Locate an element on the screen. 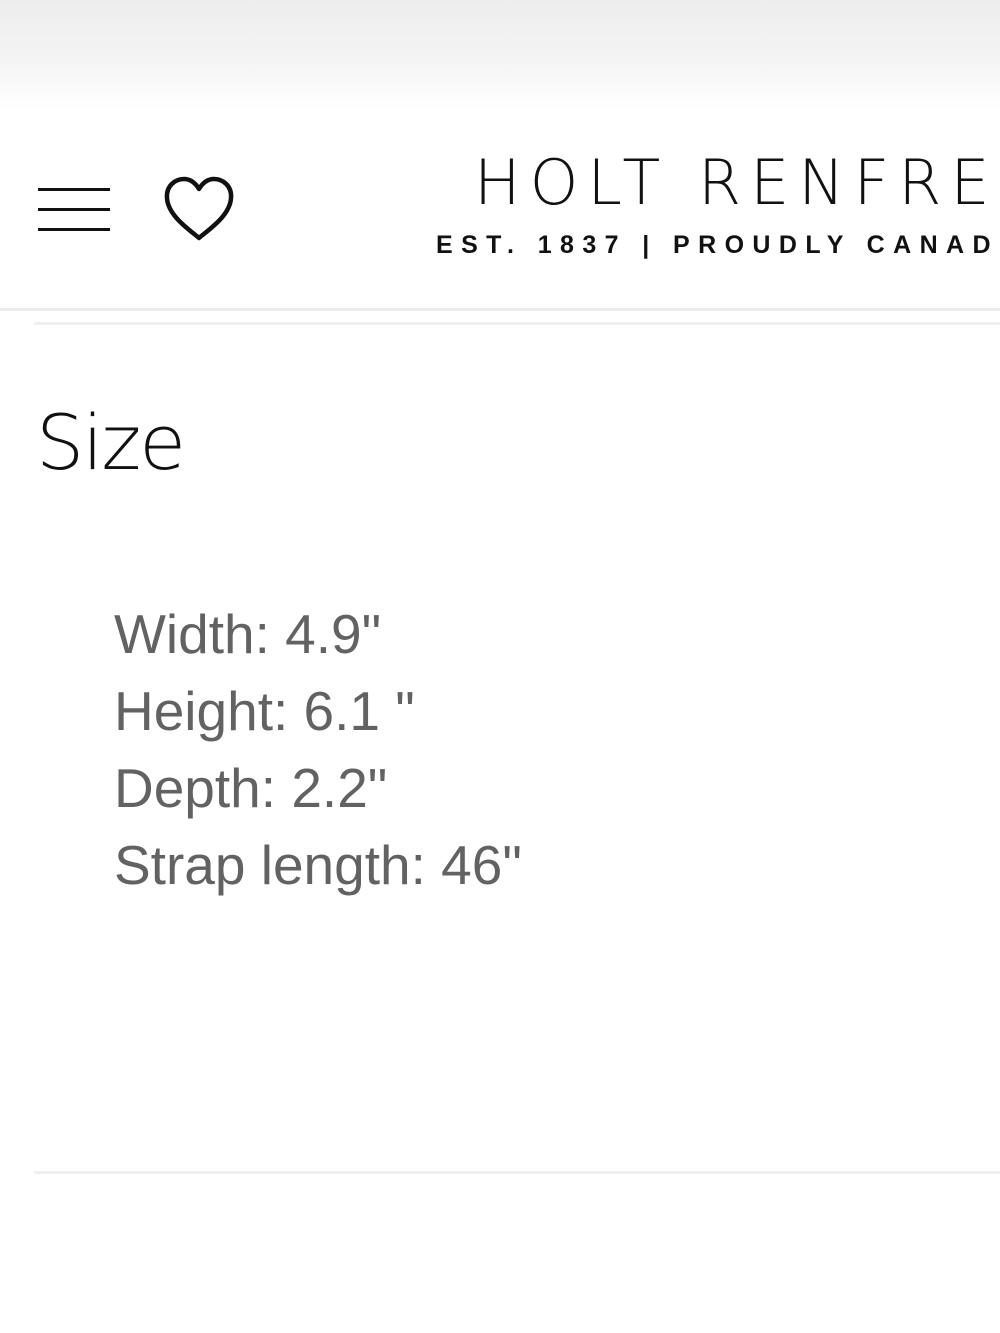 The height and width of the screenshot is (1333, 1000). dimension-strap-length: Strap length: 46" is located at coordinates (318, 865).